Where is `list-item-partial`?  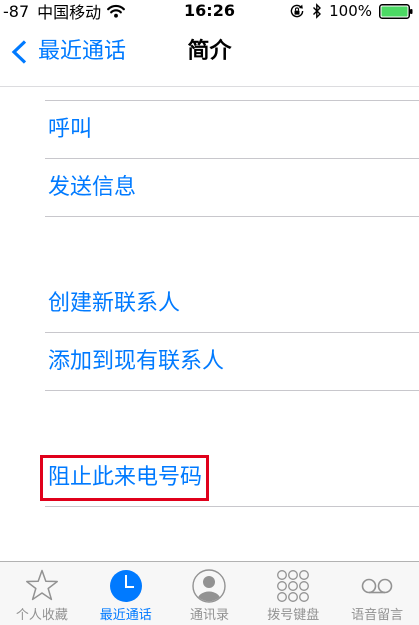 list-item-partial is located at coordinates (209, 94).